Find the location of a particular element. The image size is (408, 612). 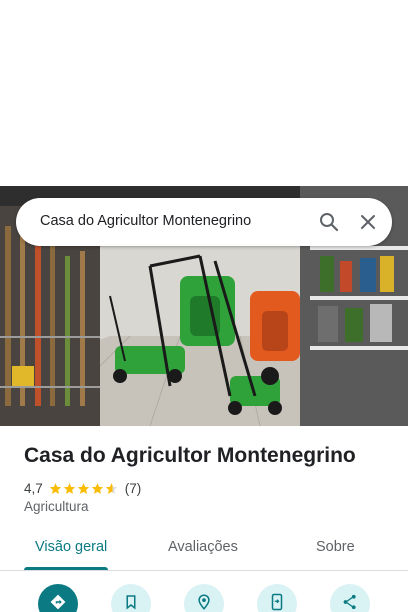

active-tab-indicator is located at coordinates (66, 568).